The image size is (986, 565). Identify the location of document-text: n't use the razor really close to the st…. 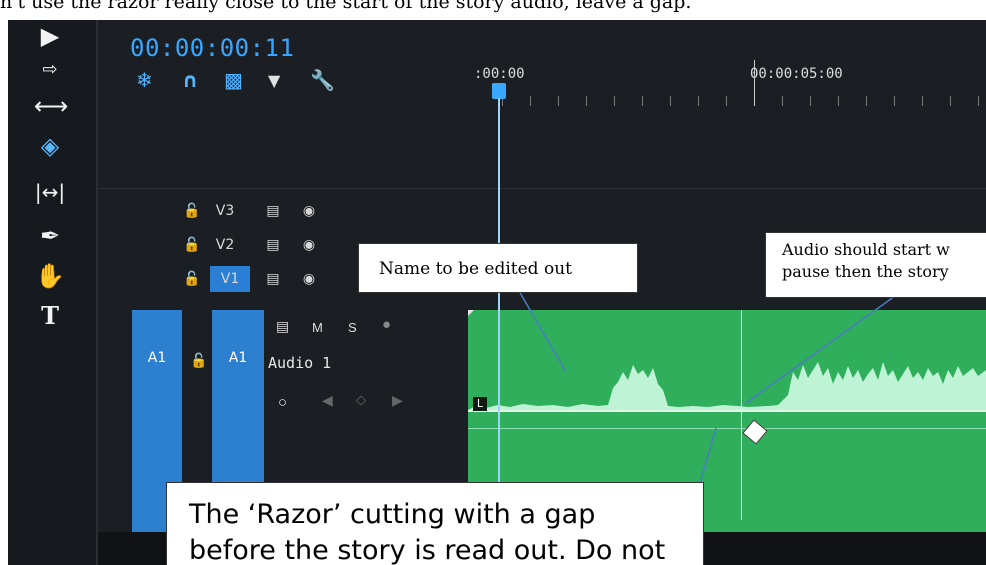
(346, 6).